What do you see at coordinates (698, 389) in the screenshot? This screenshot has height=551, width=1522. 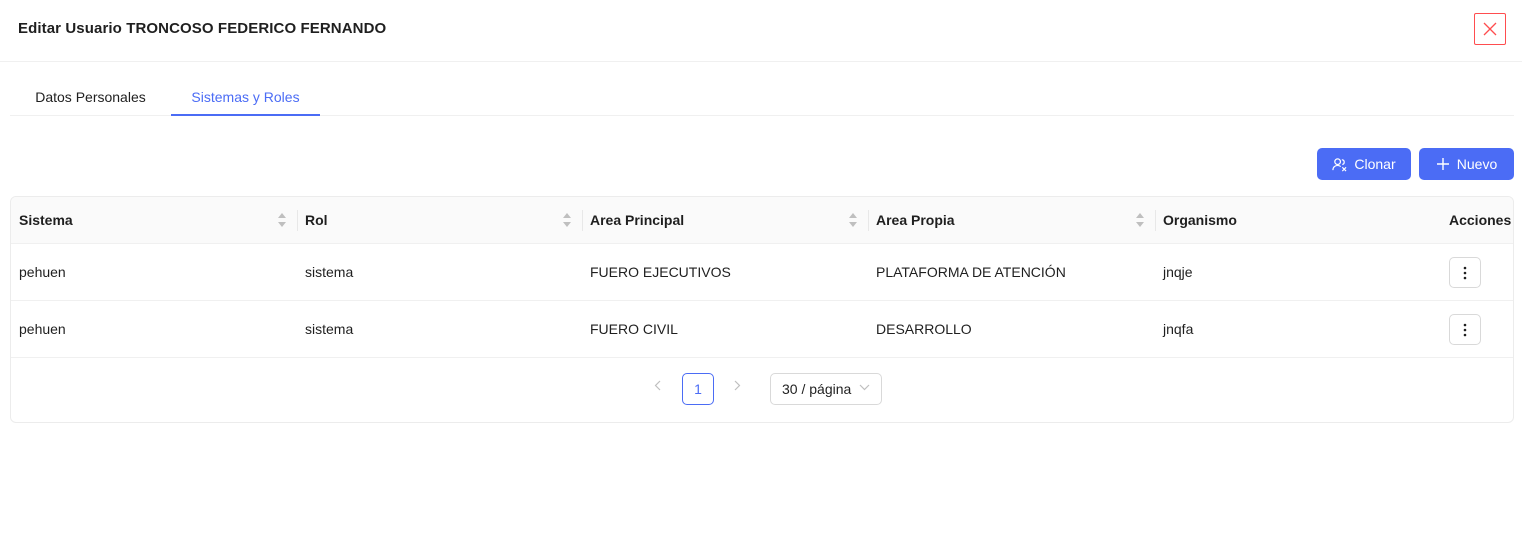 I see `page-number-button: 1` at bounding box center [698, 389].